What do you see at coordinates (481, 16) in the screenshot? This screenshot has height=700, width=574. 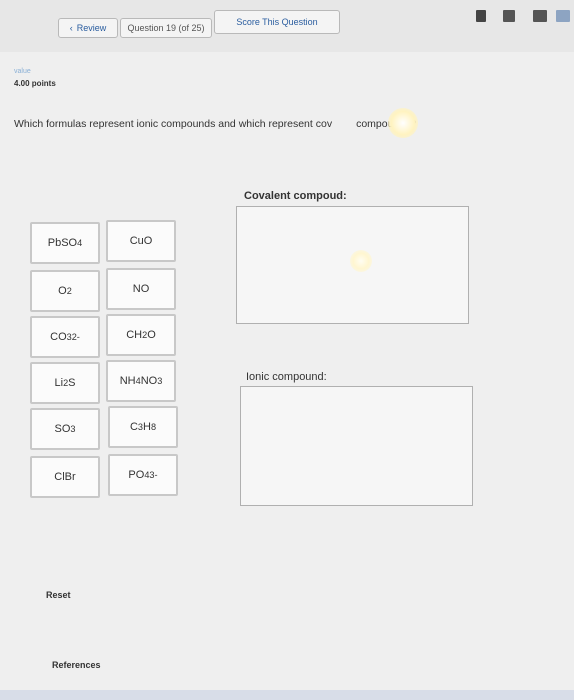 I see `calculator-icon` at bounding box center [481, 16].